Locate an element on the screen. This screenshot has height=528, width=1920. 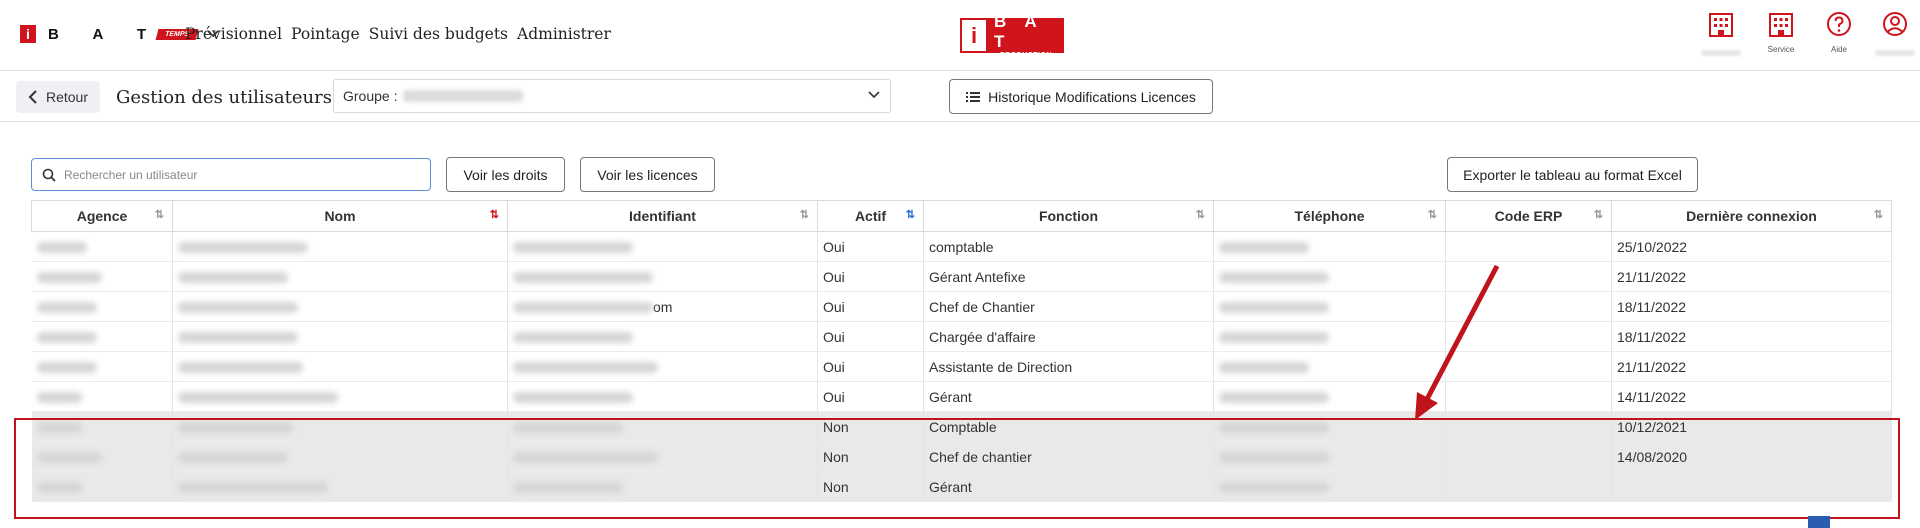
nav-suivi-budgets: Suivi des budgets is located at coordinates (438, 34).